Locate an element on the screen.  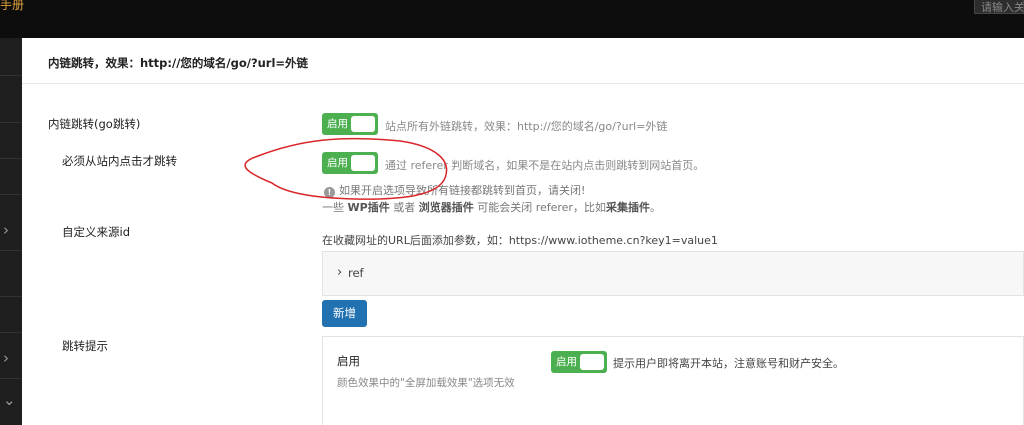
annotation-ellipse is located at coordinates (346, 168).